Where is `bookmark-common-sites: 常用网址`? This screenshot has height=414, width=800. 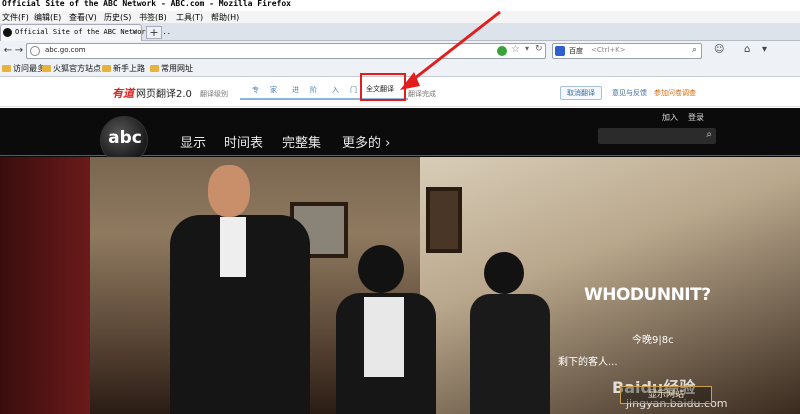 bookmark-common-sites: 常用网址 is located at coordinates (171, 68).